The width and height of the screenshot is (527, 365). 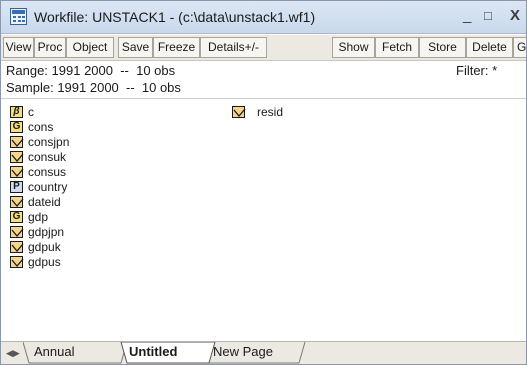 I want to click on delete-button: Delete, so click(x=489, y=47).